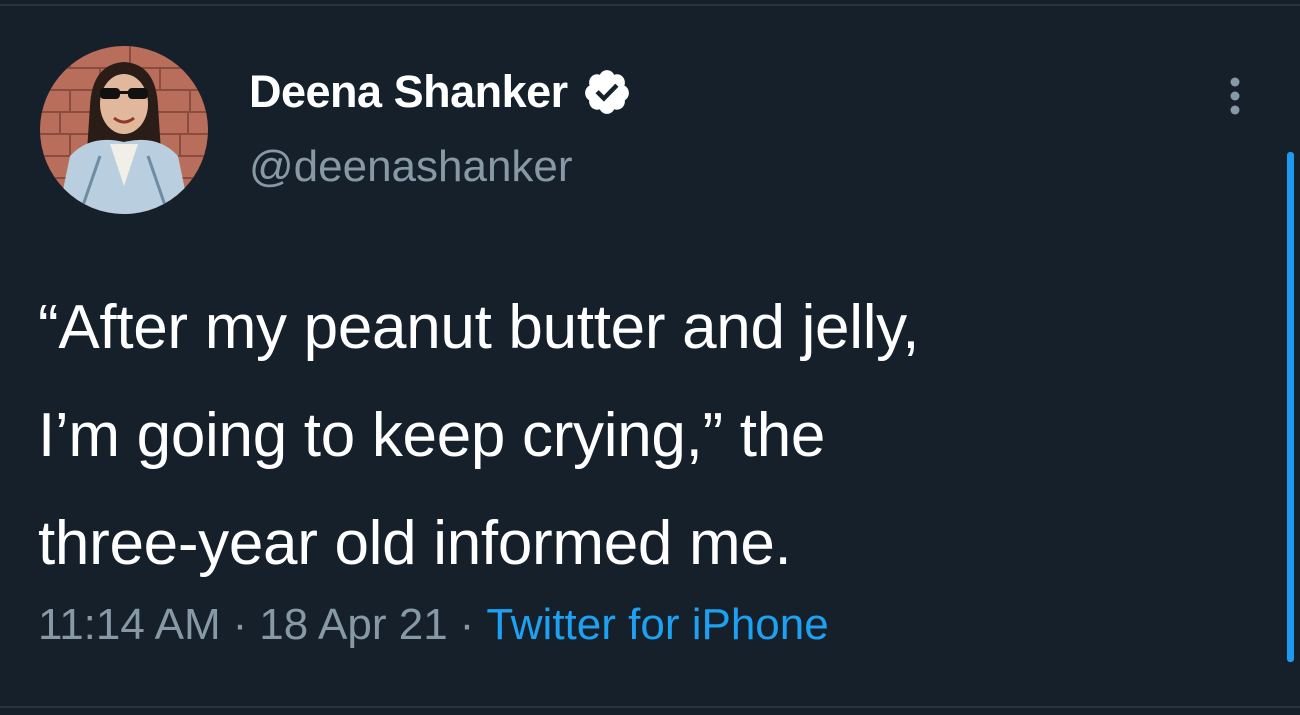 The width and height of the screenshot is (1300, 715). I want to click on bottom-divider, so click(650, 707).